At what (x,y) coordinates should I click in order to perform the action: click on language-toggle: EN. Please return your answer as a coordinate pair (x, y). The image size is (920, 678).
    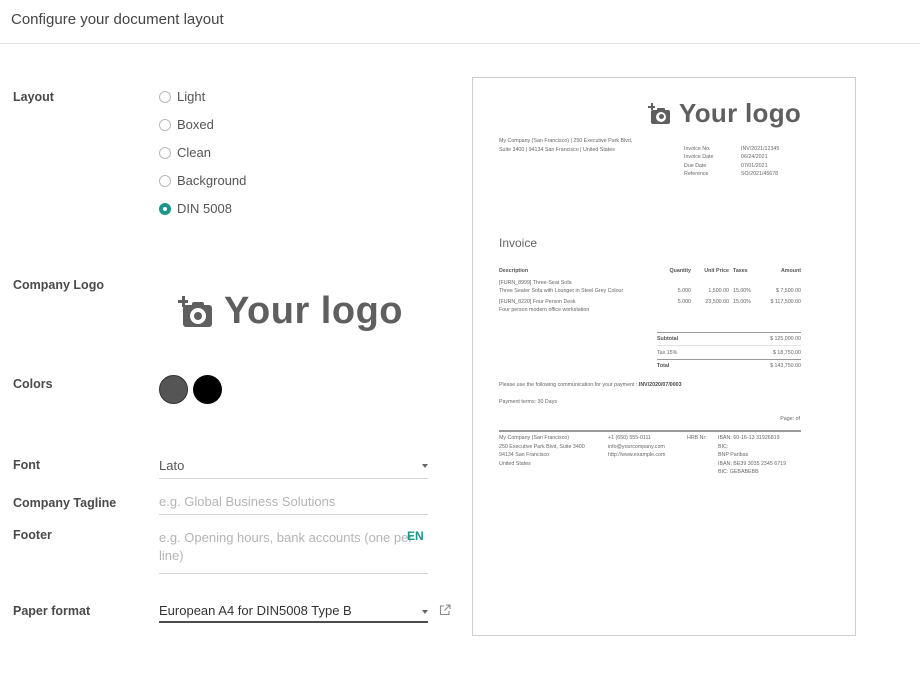
    Looking at the image, I should click on (415, 536).